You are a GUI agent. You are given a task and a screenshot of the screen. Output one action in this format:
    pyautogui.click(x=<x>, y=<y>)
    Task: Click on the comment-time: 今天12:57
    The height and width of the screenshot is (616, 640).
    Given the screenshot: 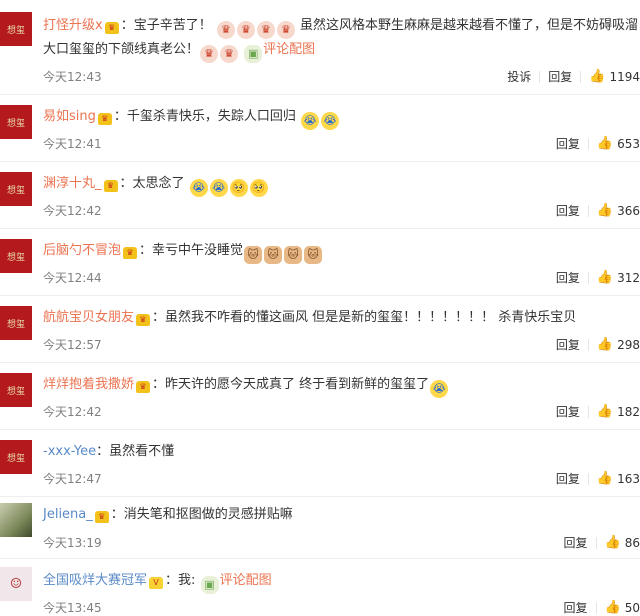 What is the action you would take?
    pyautogui.click(x=72, y=345)
    